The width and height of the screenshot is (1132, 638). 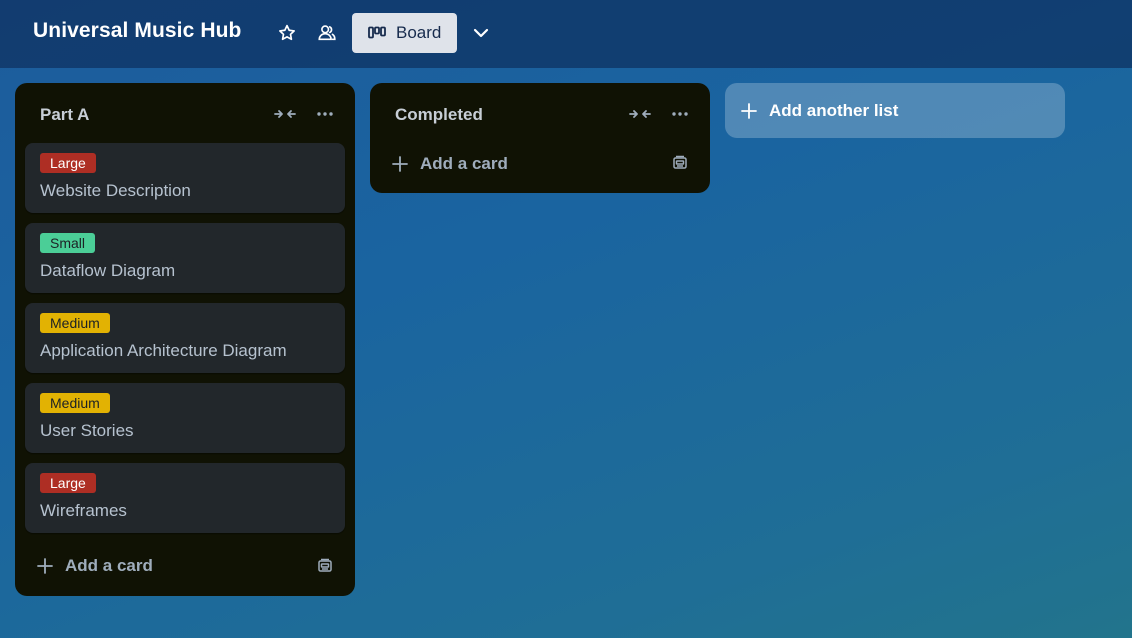 I want to click on card-title: Website Description, so click(x=115, y=190).